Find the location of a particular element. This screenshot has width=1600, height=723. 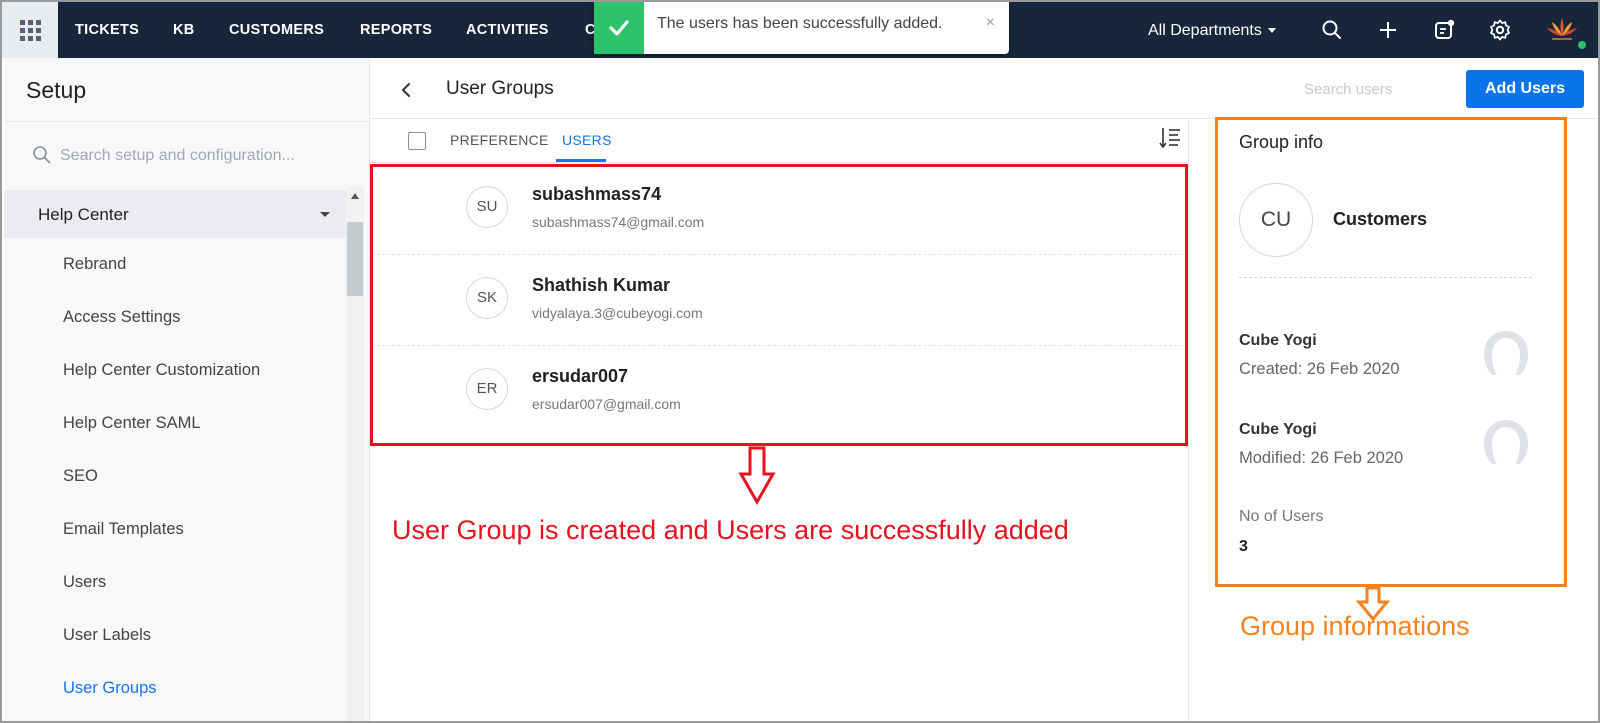

annotation-arrow-down-icon is located at coordinates (757, 476).